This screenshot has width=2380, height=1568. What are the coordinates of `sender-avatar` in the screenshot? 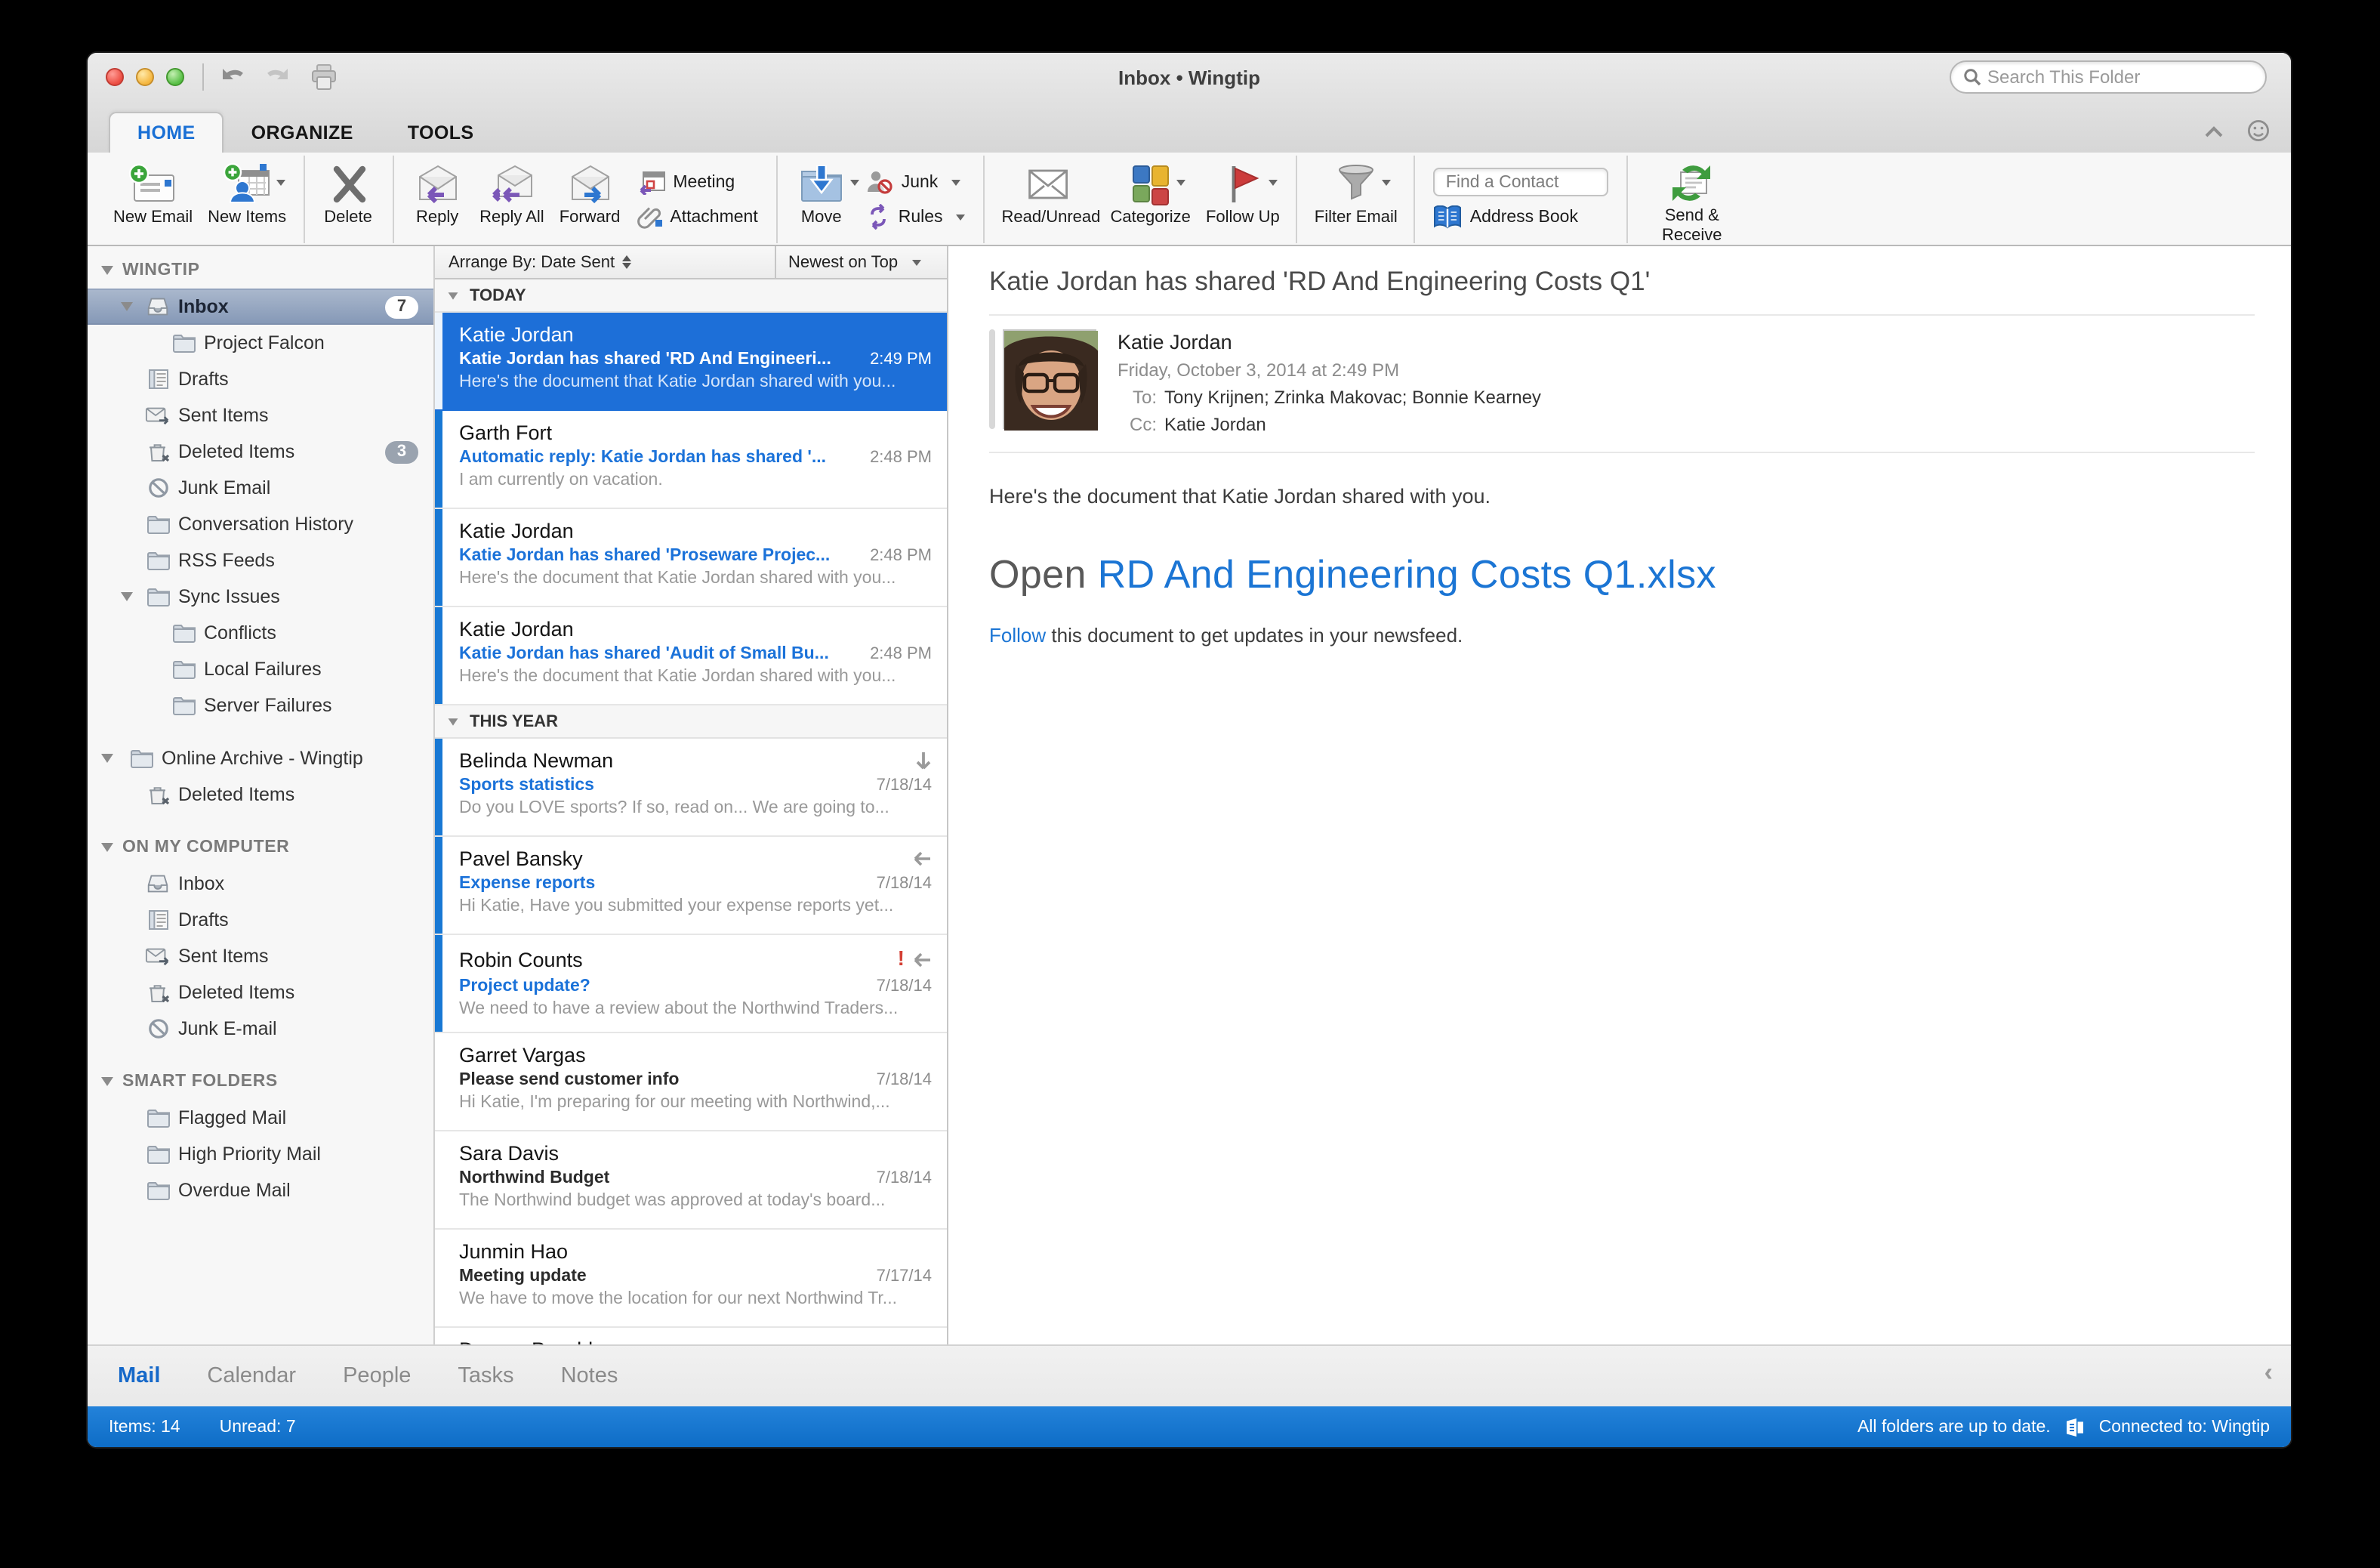 It's located at (1050, 380).